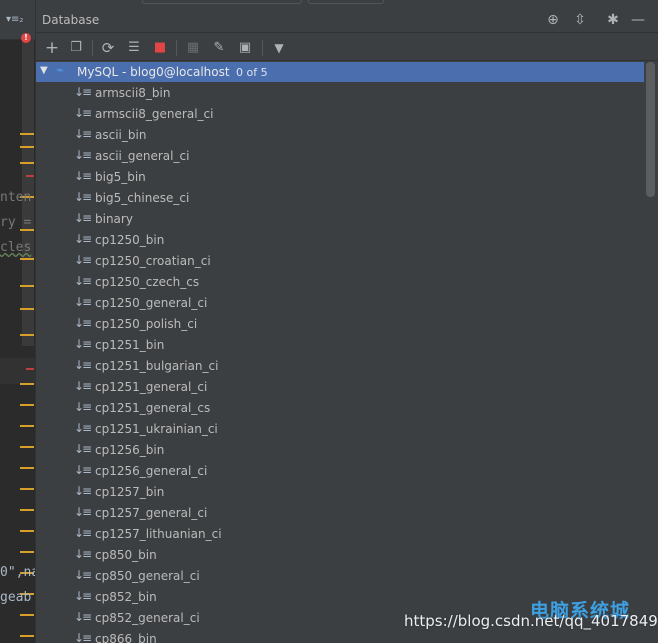  I want to click on add-icon: +, so click(52, 48).